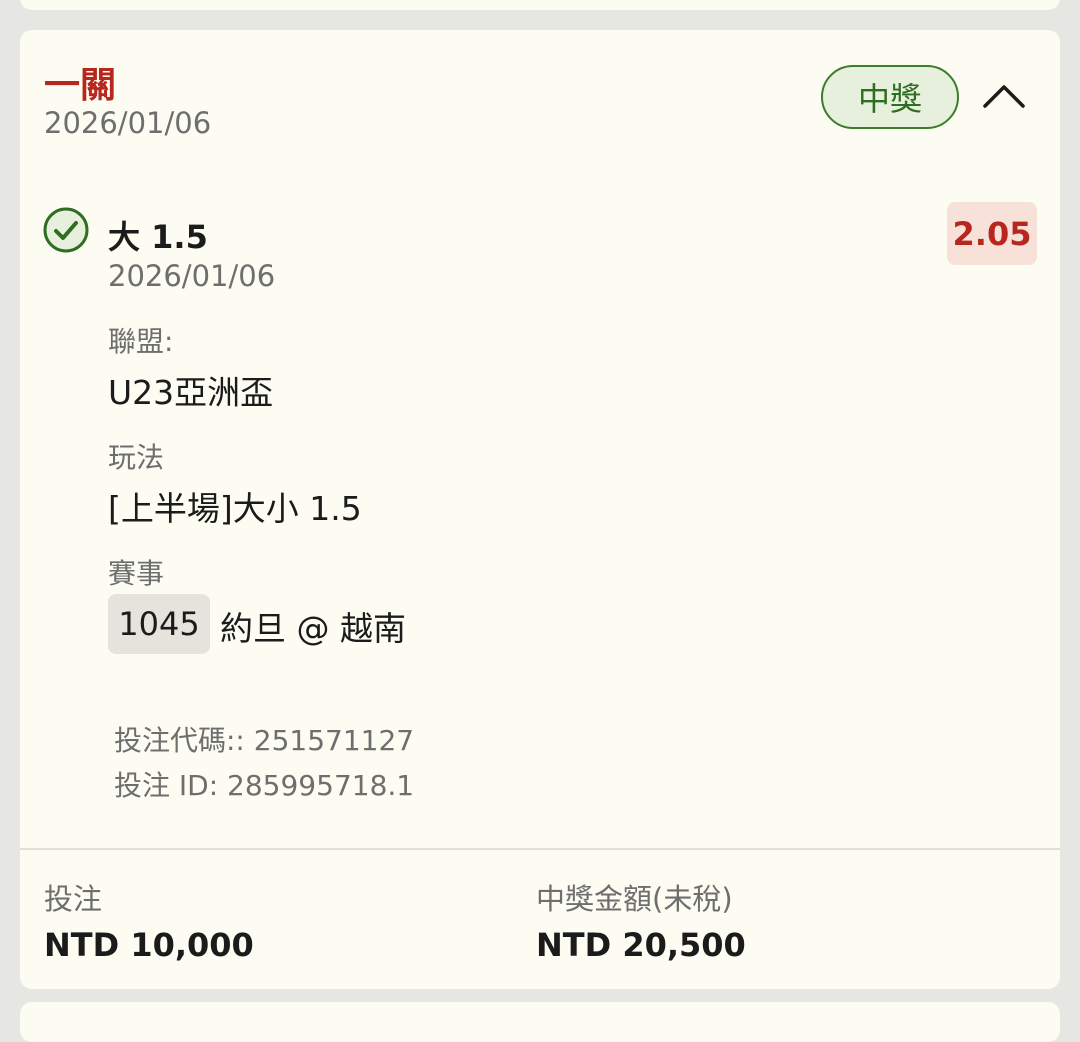  I want to click on stake-amount: NTD 10,000, so click(149, 945).